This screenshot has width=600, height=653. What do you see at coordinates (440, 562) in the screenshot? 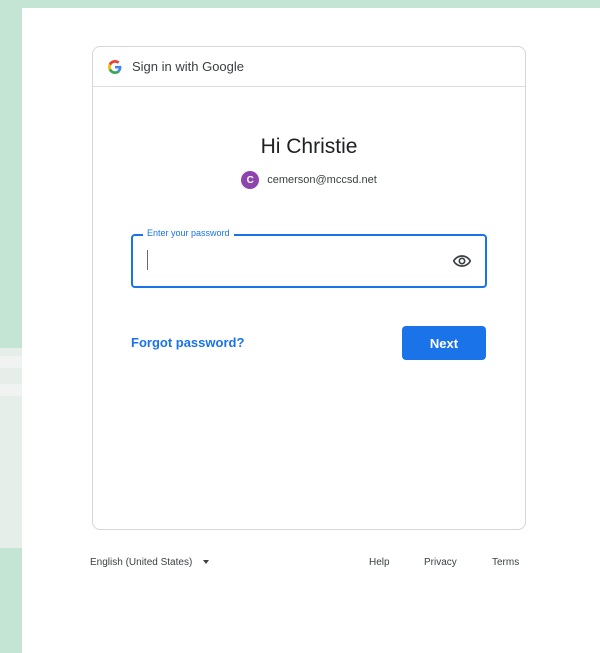
I see `privacy-link: Privacy` at bounding box center [440, 562].